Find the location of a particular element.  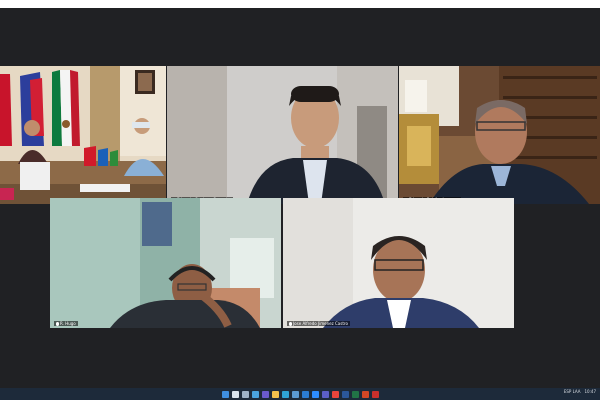

taskbar-app-icons is located at coordinates (300, 394).